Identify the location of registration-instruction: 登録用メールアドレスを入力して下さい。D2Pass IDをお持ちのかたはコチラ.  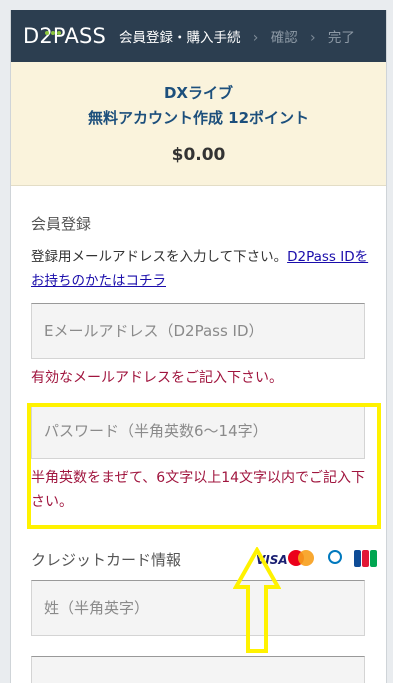
(201, 269).